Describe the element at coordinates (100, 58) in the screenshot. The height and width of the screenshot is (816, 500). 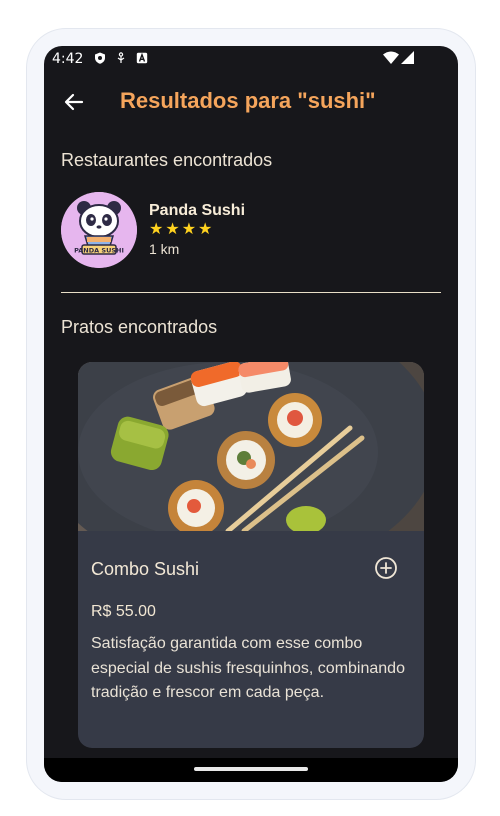
I see `shield-icon` at that location.